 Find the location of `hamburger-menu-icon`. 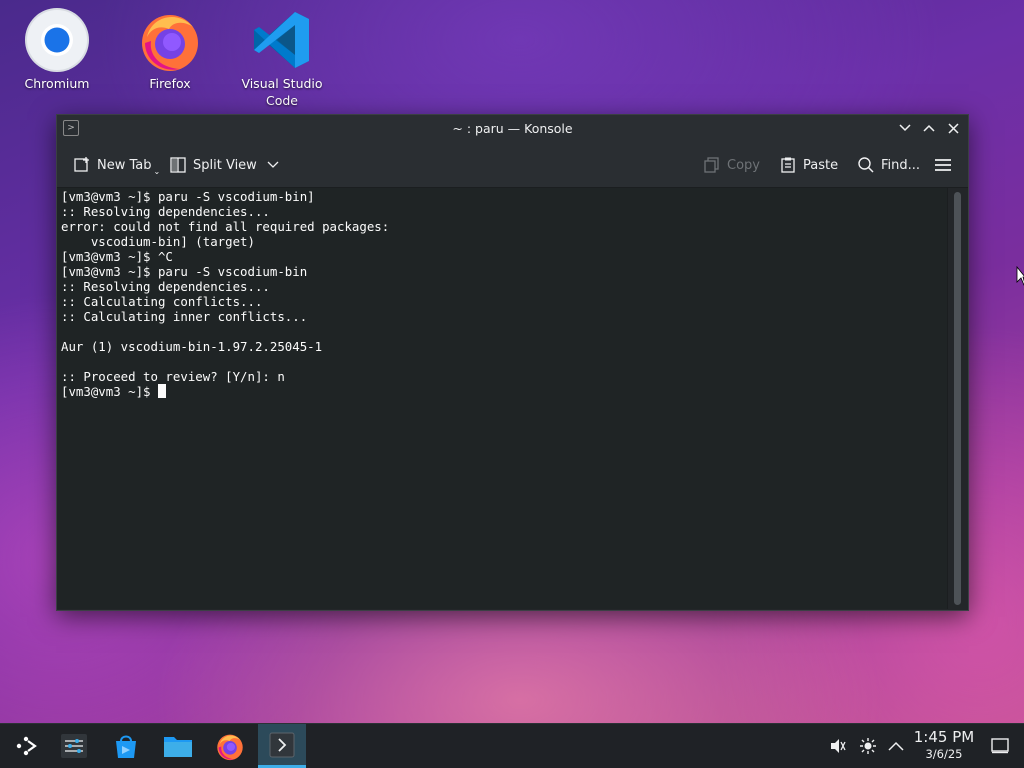

hamburger-menu-icon is located at coordinates (943, 165).